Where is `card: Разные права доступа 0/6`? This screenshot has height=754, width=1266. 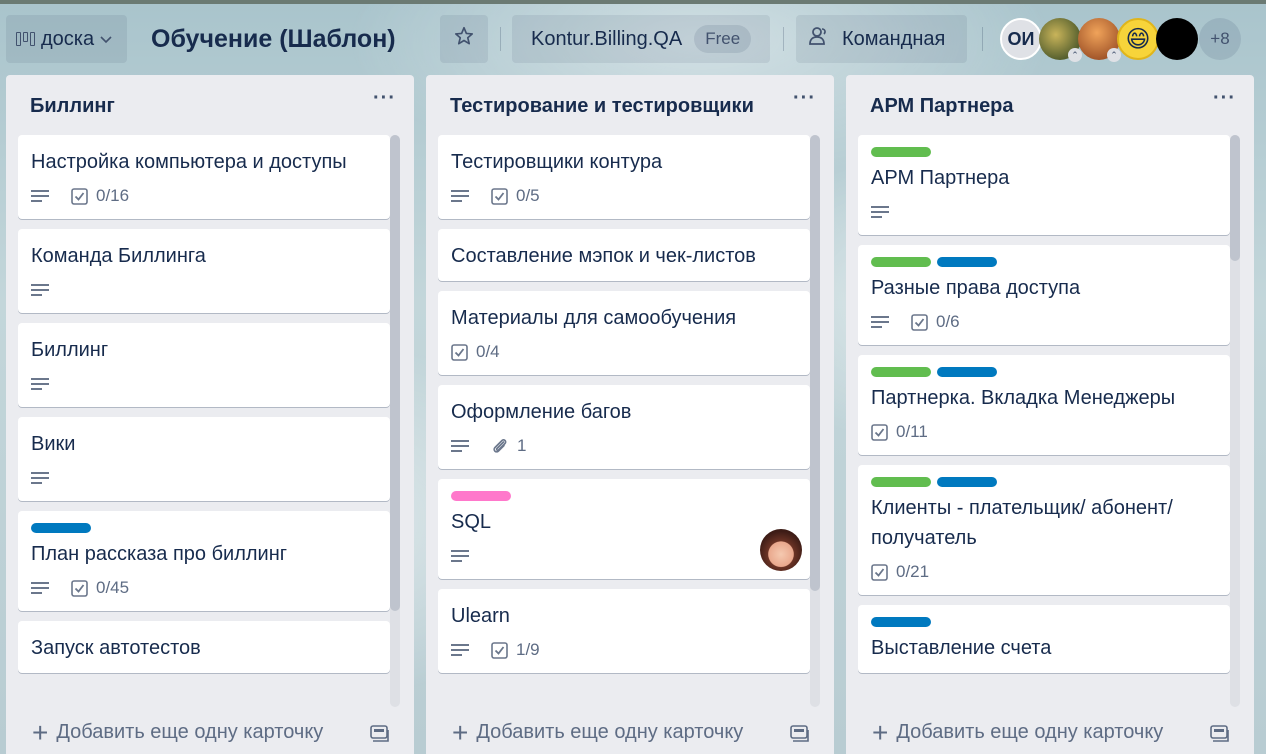
card: Разные права доступа 0/6 is located at coordinates (1044, 295).